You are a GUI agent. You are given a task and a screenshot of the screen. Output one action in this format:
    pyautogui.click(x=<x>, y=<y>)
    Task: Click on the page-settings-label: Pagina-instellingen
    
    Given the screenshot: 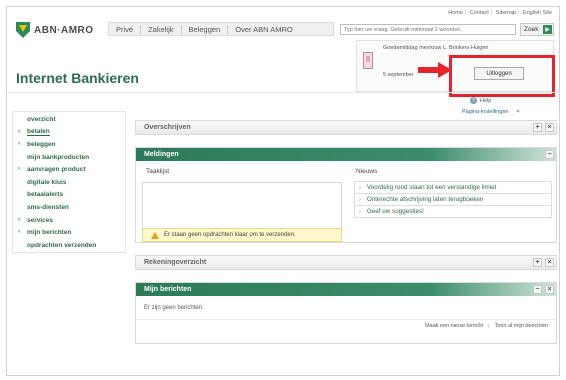 What is the action you would take?
    pyautogui.click(x=485, y=112)
    